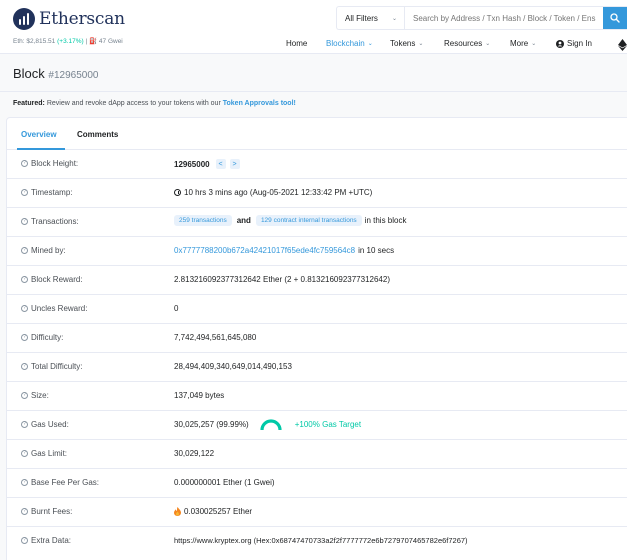 The image size is (627, 560). Describe the element at coordinates (52, 279) in the screenshot. I see `block-reward-label: ? Block Reward:` at that location.